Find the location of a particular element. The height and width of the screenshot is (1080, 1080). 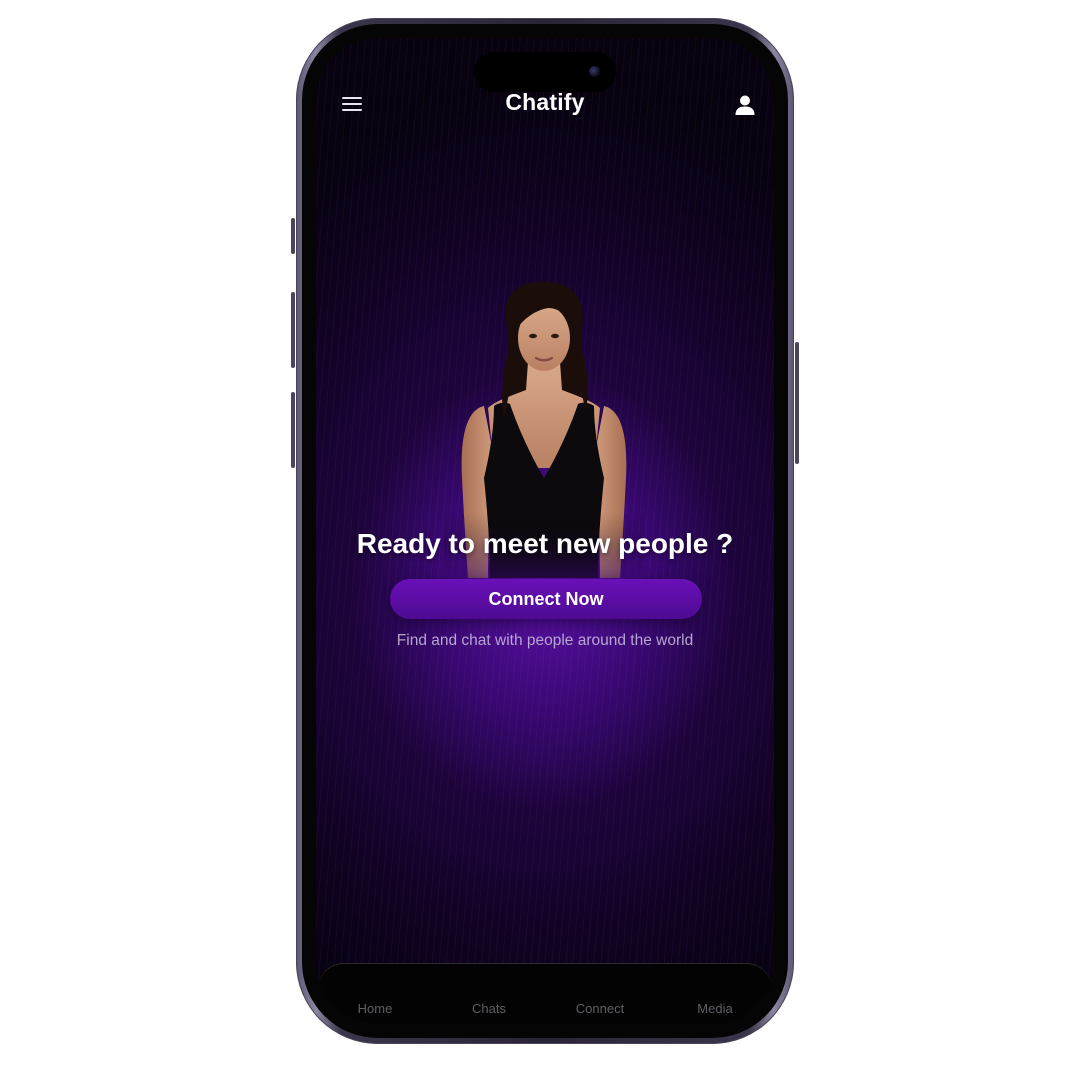

connect-now-button: Connect Now is located at coordinates (546, 599).